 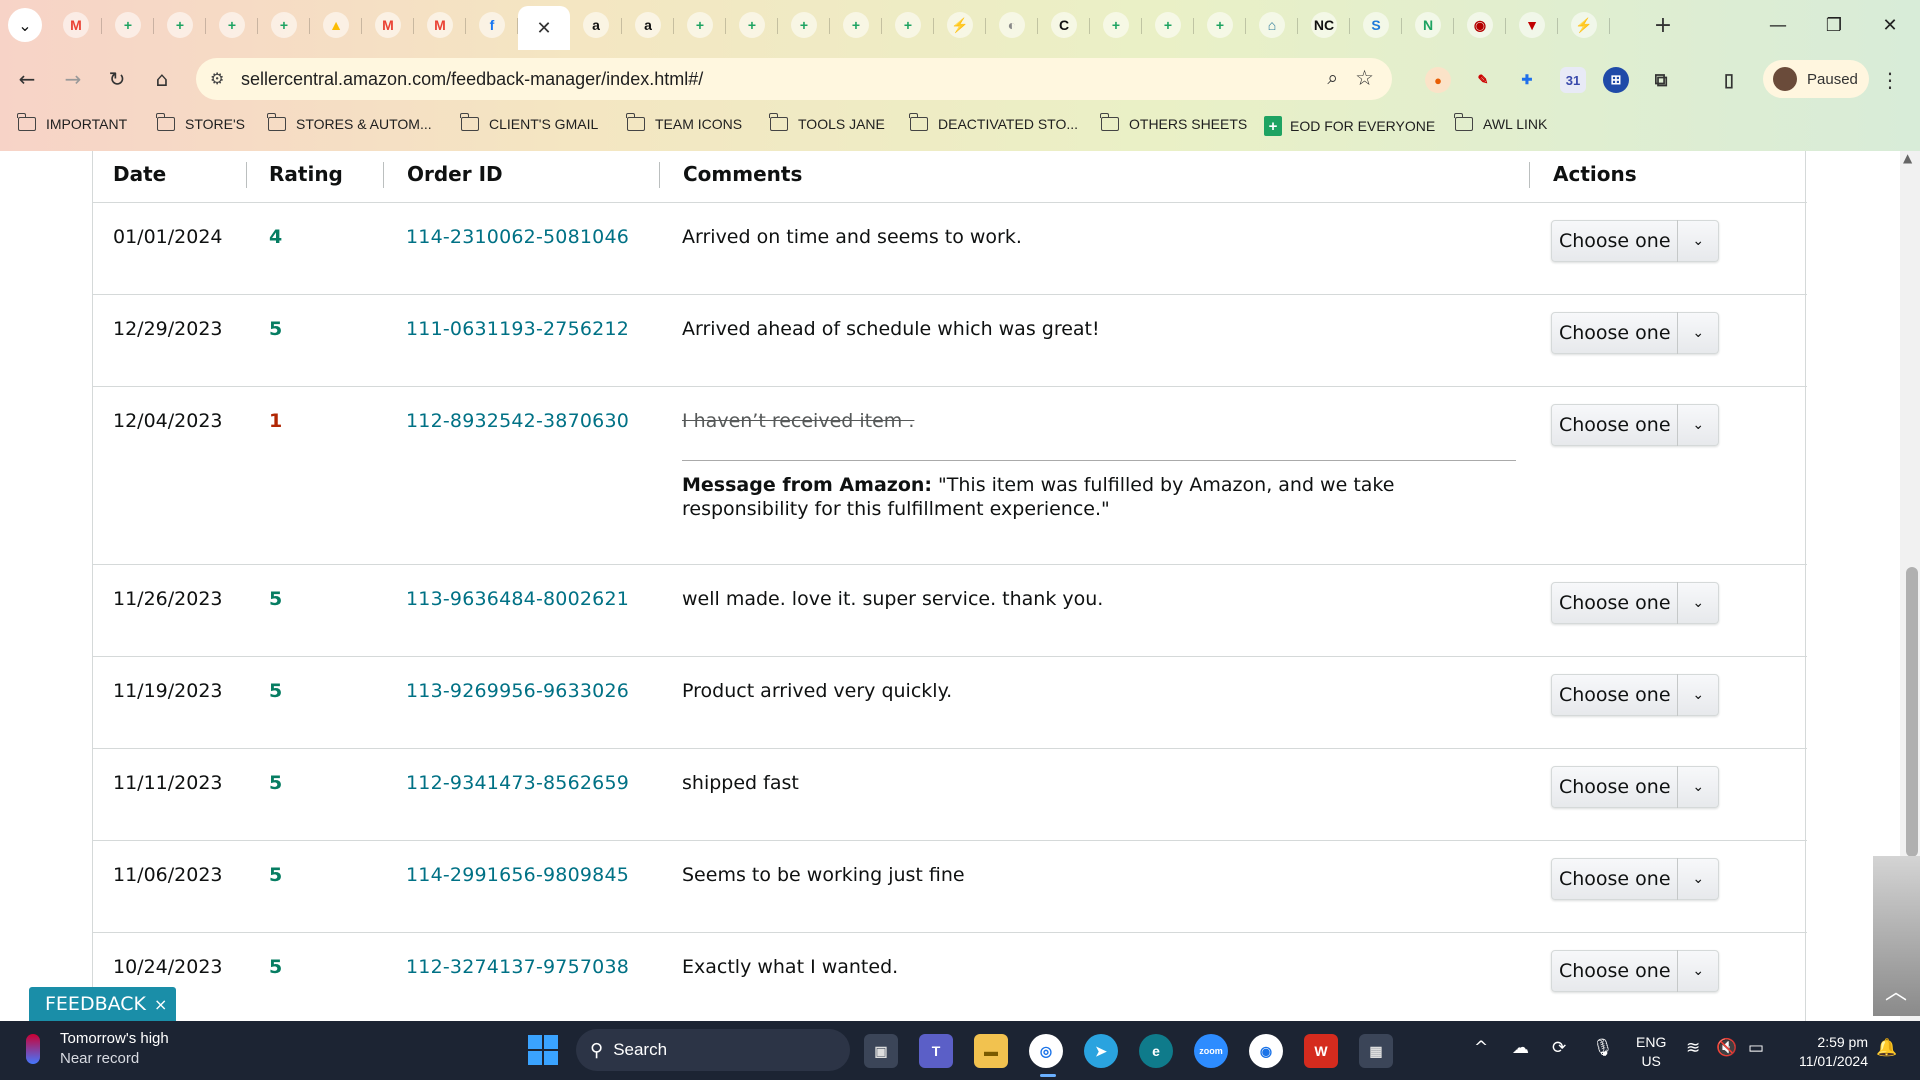 I want to click on chevron-up-icon: ︿, so click(x=1896, y=990).